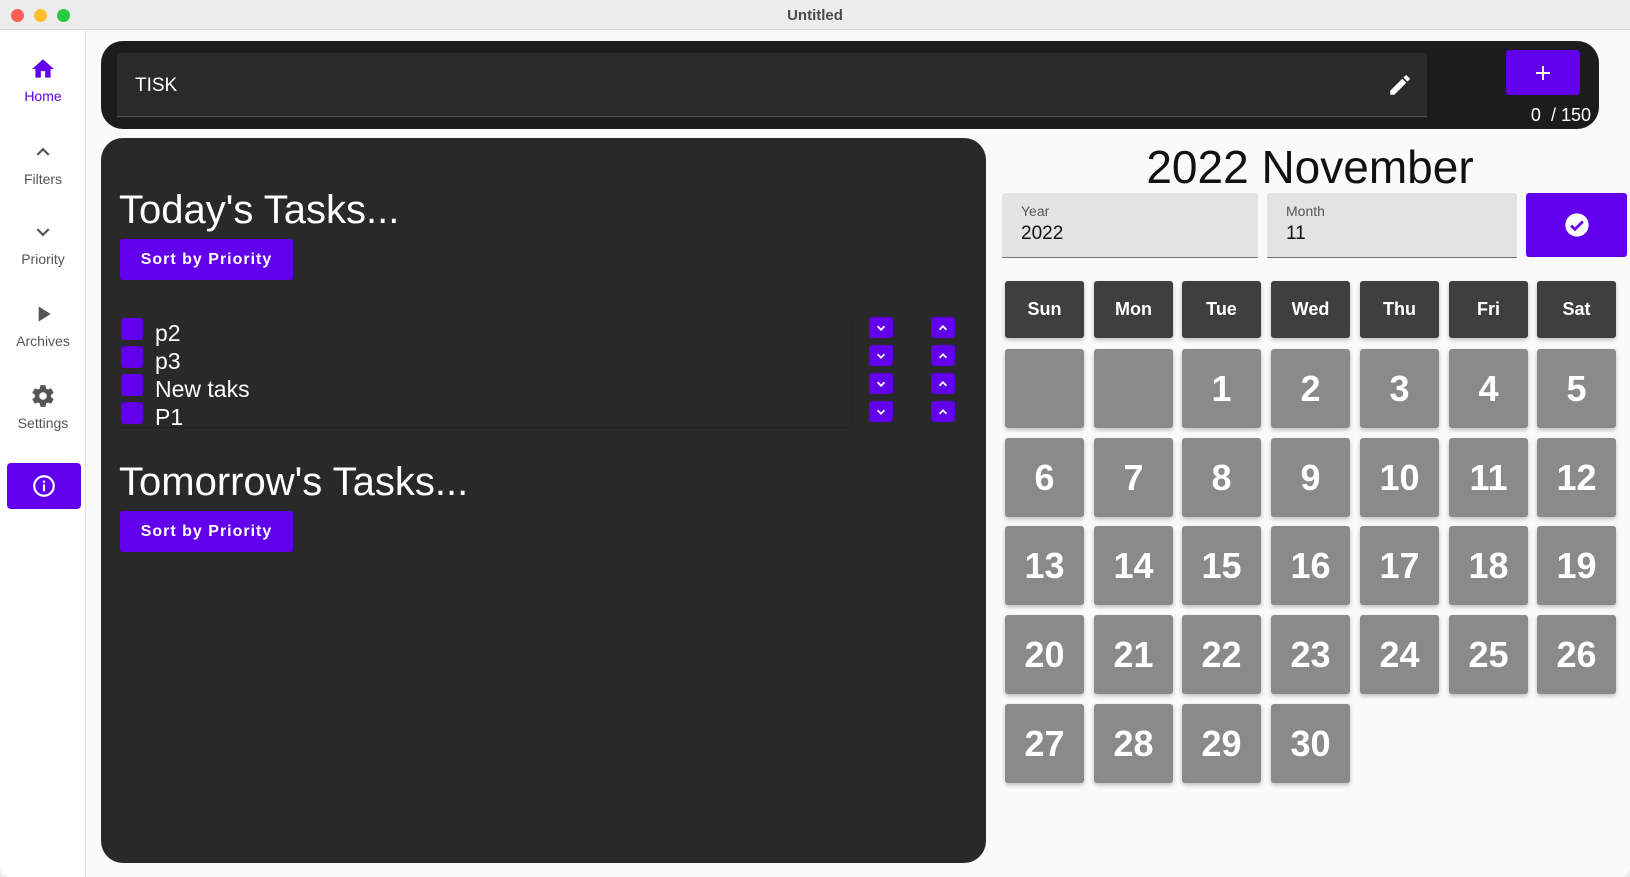  Describe the element at coordinates (1570, 115) in the screenshot. I see `counter-max: / 150` at that location.